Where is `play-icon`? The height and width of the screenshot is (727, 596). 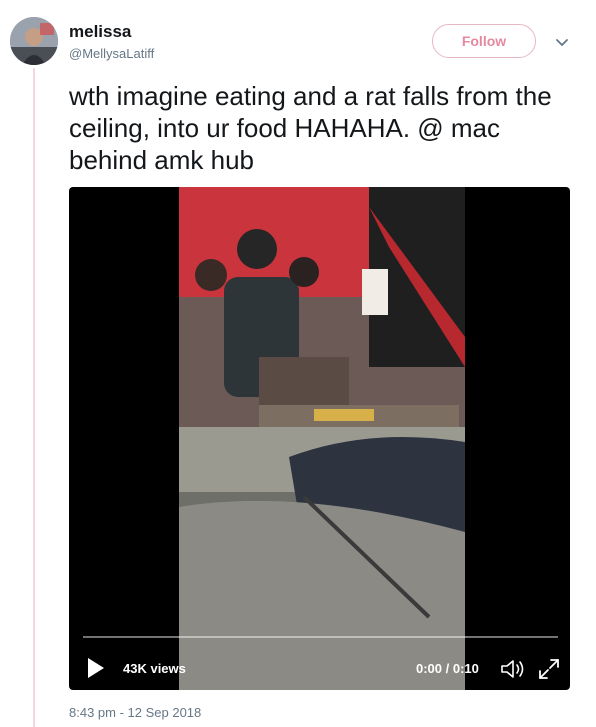 play-icon is located at coordinates (96, 668).